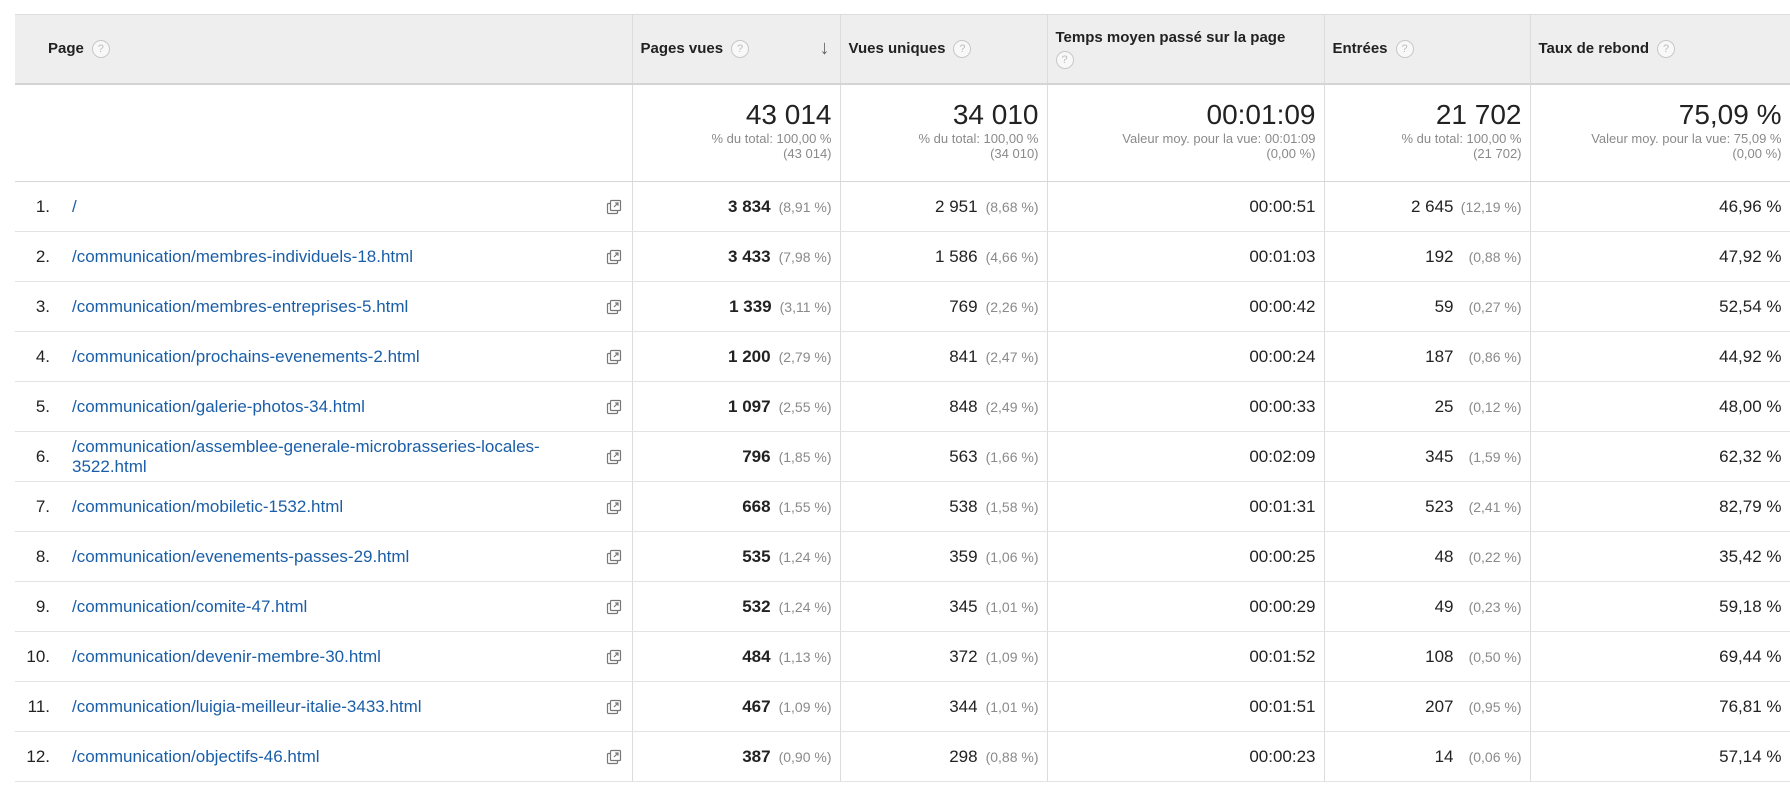 Image resolution: width=1790 pixels, height=796 pixels. I want to click on page-cell: 12. /communication/objectifs-46.html, so click(324, 756).